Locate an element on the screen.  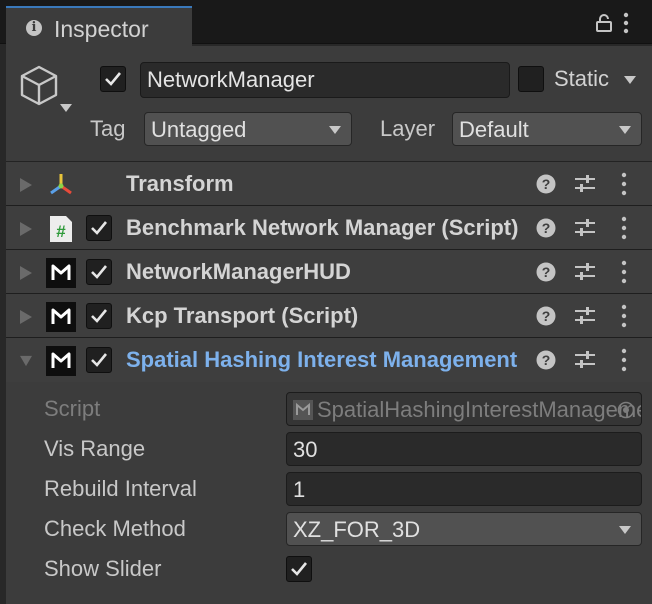
component-spatial-hashing-interest-management: Spatial Hashing Interest Management ? is located at coordinates (329, 360).